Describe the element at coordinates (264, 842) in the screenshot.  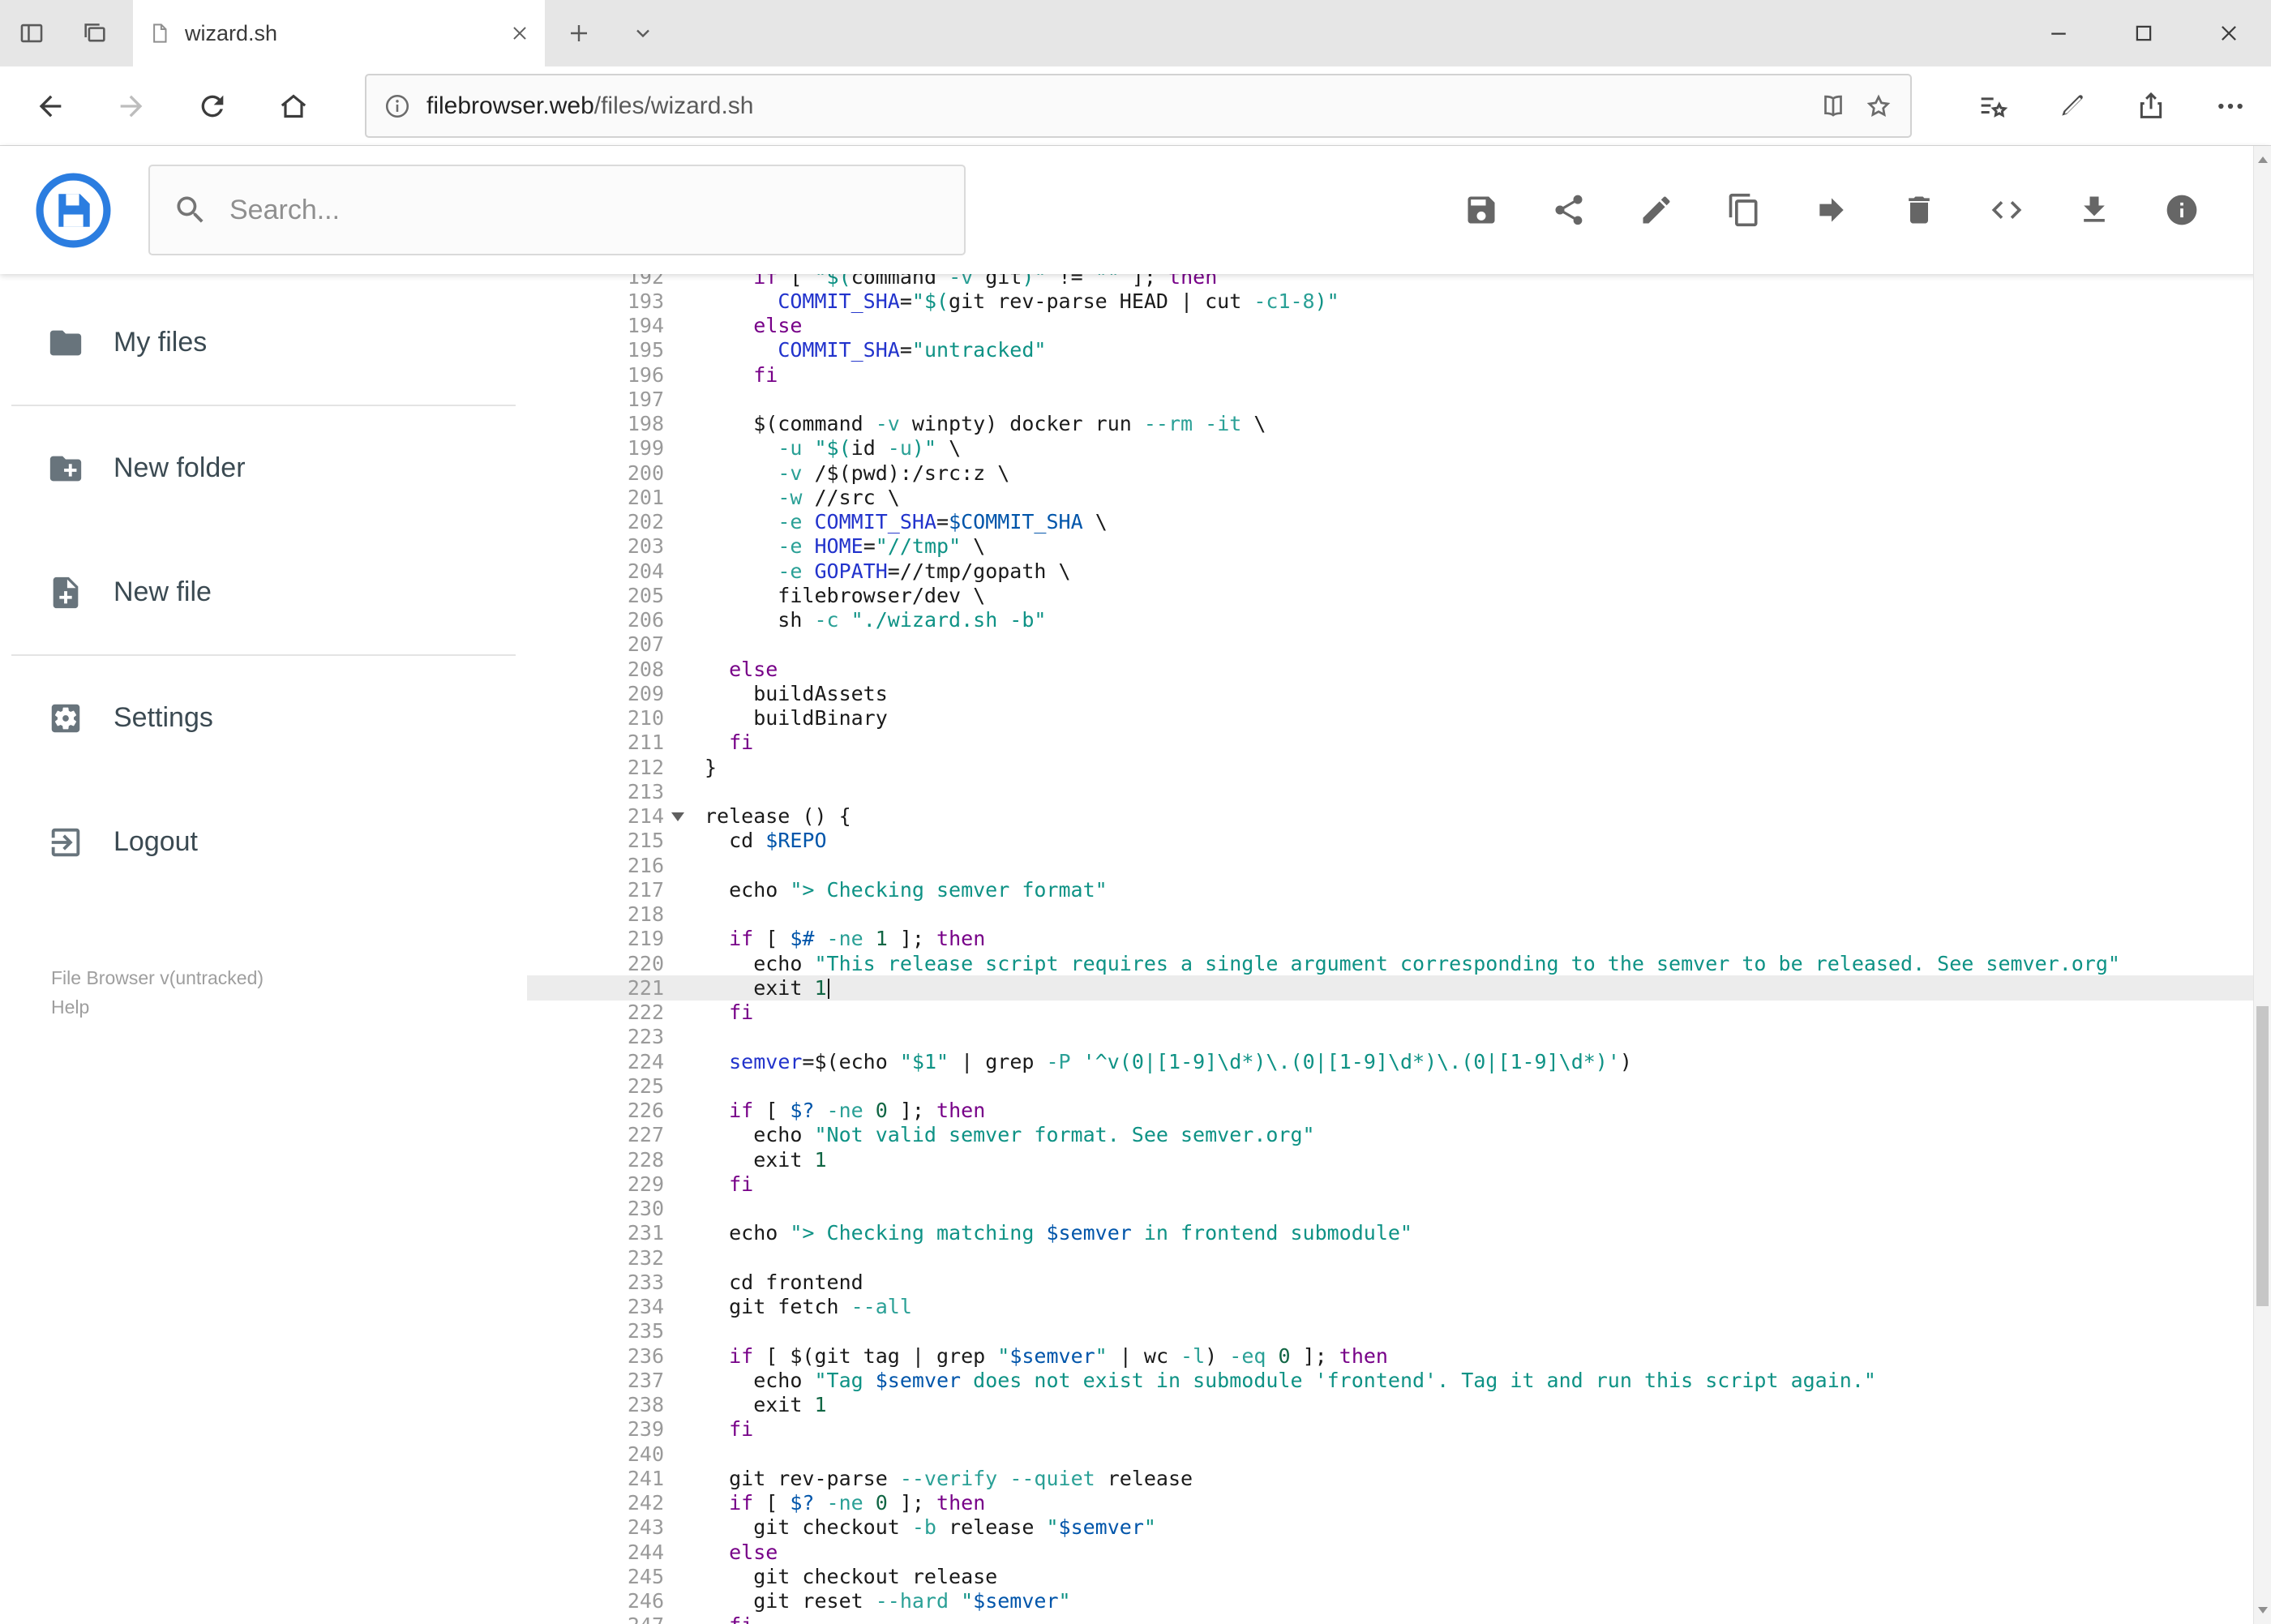
I see `sidebar-item-logout: Logout` at that location.